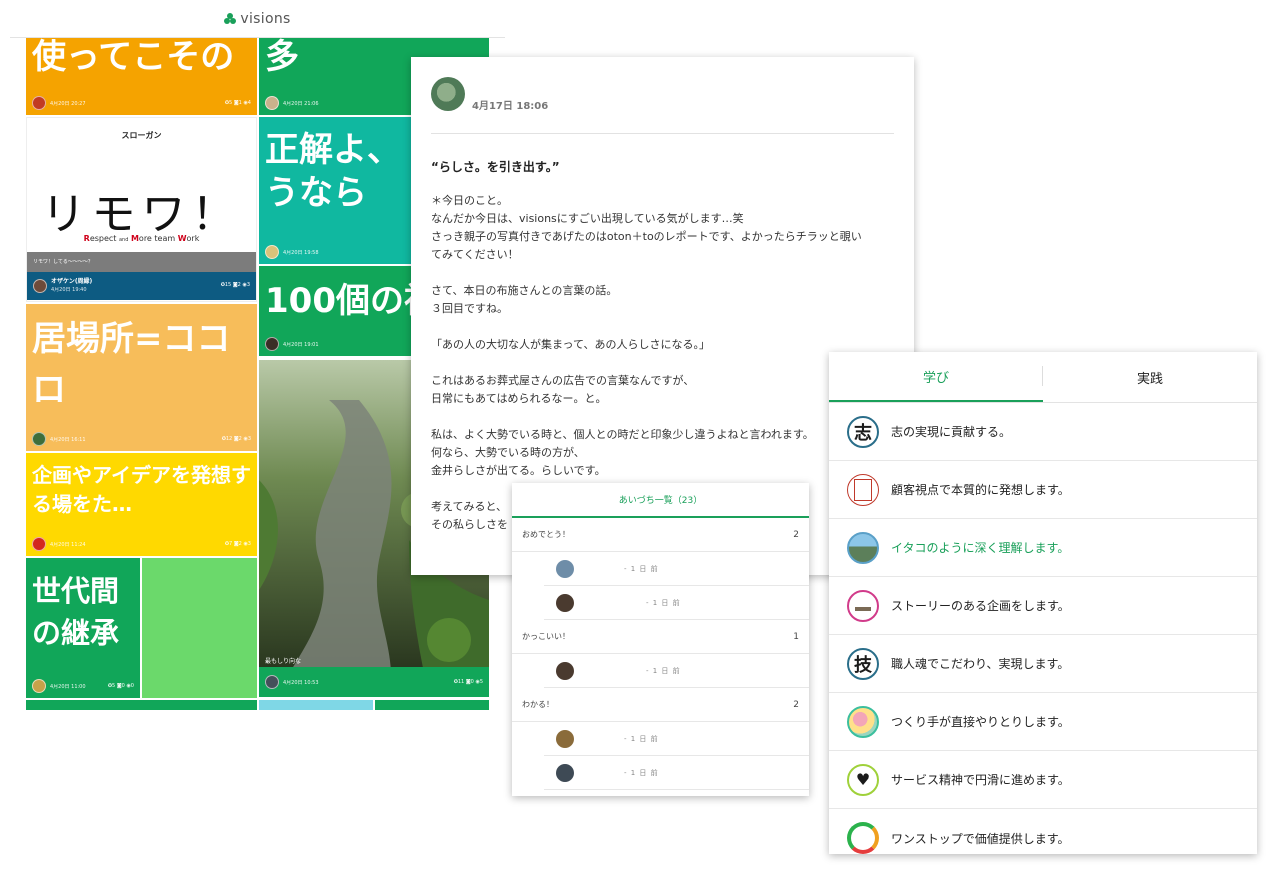  Describe the element at coordinates (660, 535) in the screenshot. I see `reaction-group: おめでとう！ 2` at that location.